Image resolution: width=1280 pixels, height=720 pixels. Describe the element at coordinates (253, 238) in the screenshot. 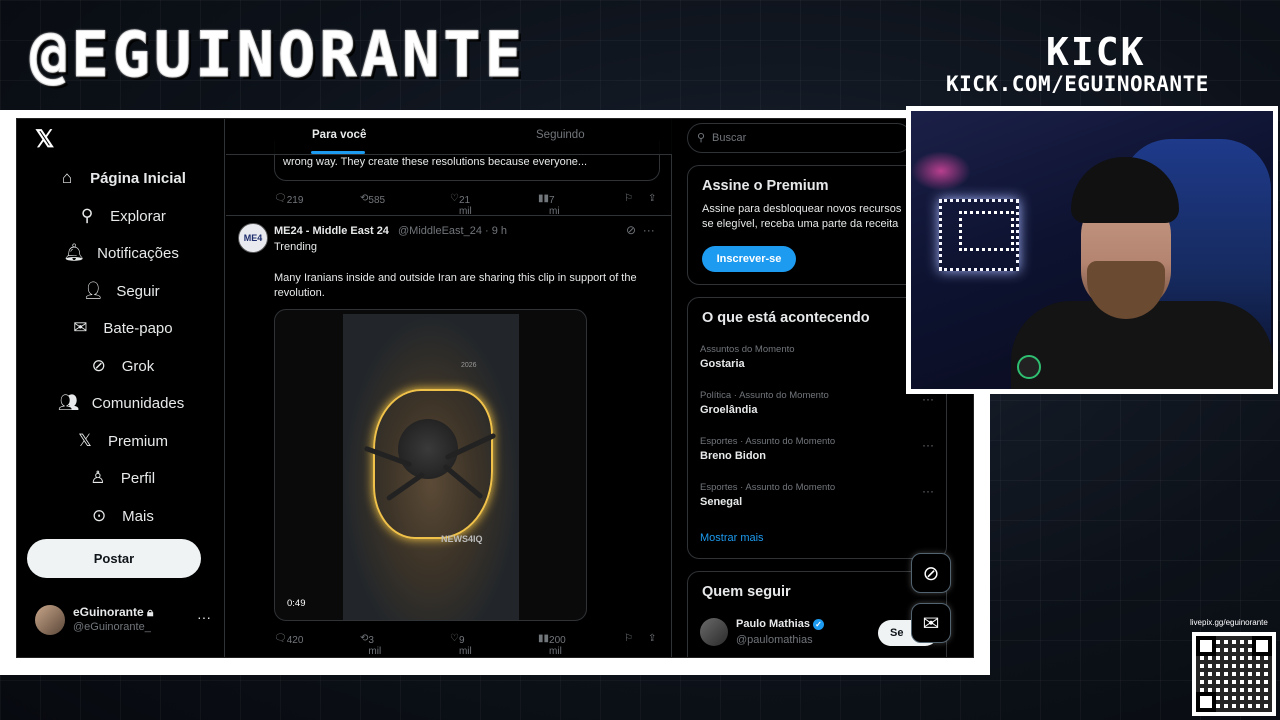

I see `avatar: ME4` at that location.